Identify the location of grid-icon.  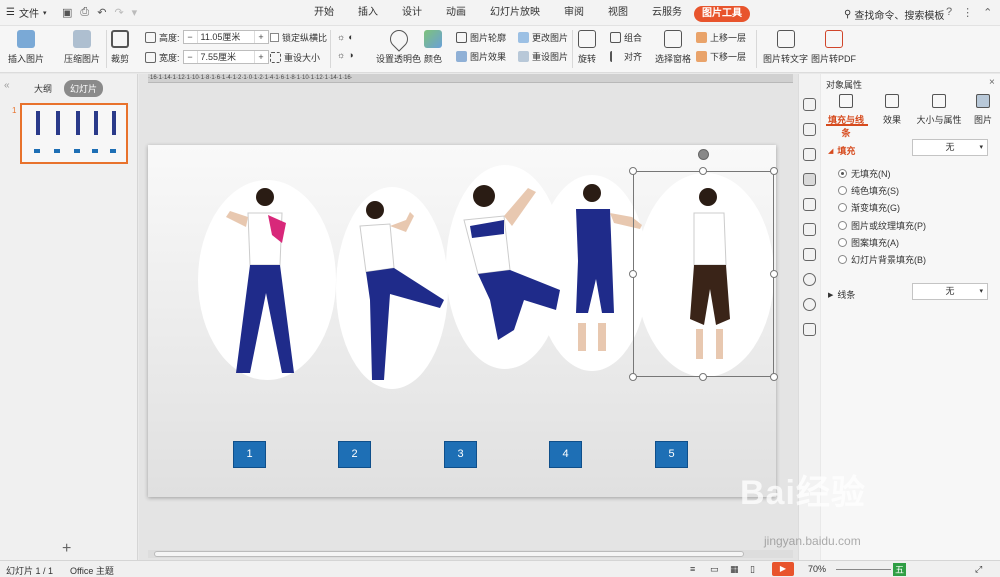
(809, 329).